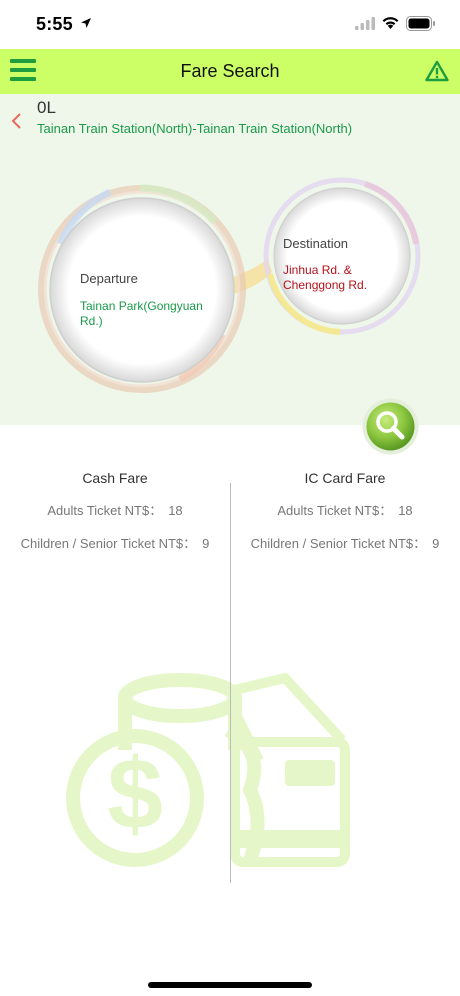 The image size is (460, 996). What do you see at coordinates (108, 543) in the screenshot?
I see `cash-child-label: Children / Senior Ticket NT$：` at bounding box center [108, 543].